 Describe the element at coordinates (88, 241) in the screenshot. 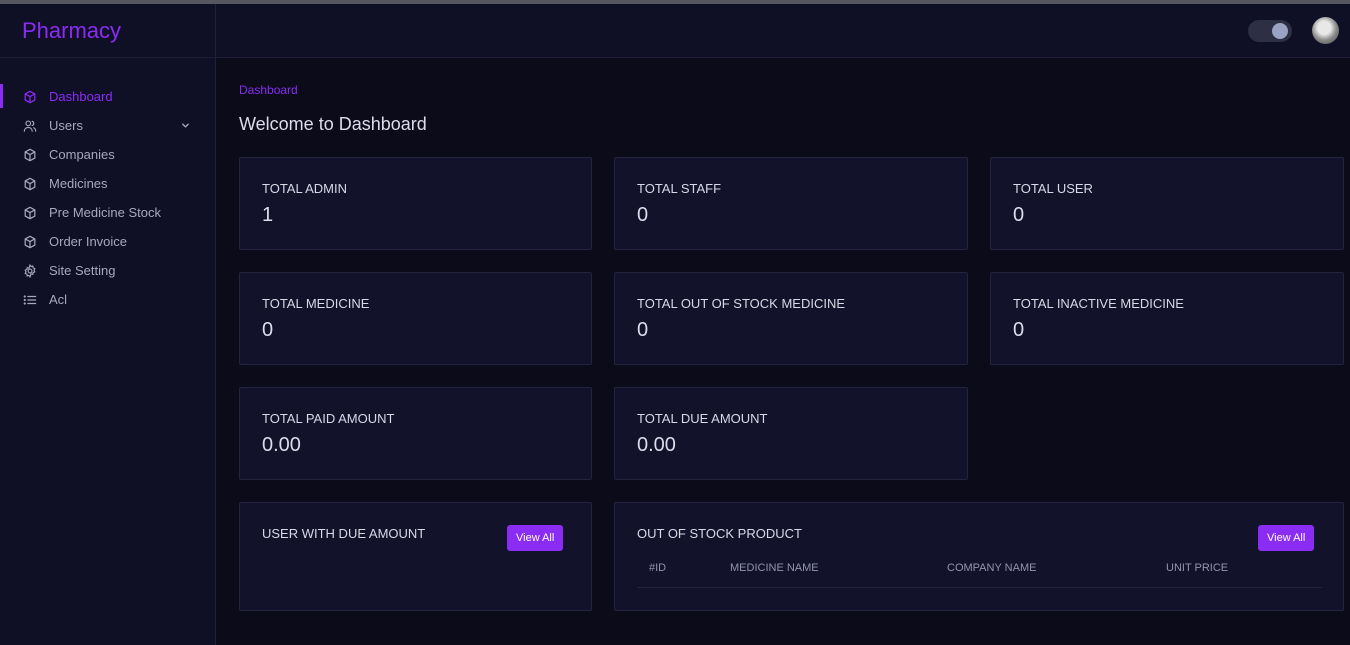

I see `sidebar-item-label: Order Invoice` at that location.